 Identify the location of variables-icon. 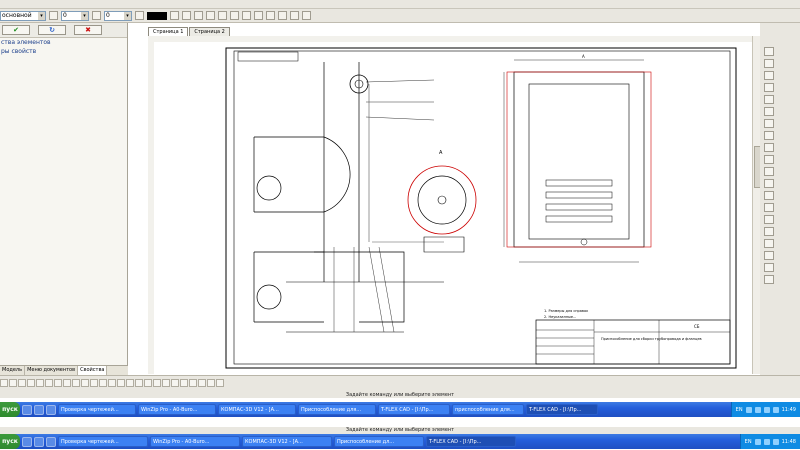
(769, 183).